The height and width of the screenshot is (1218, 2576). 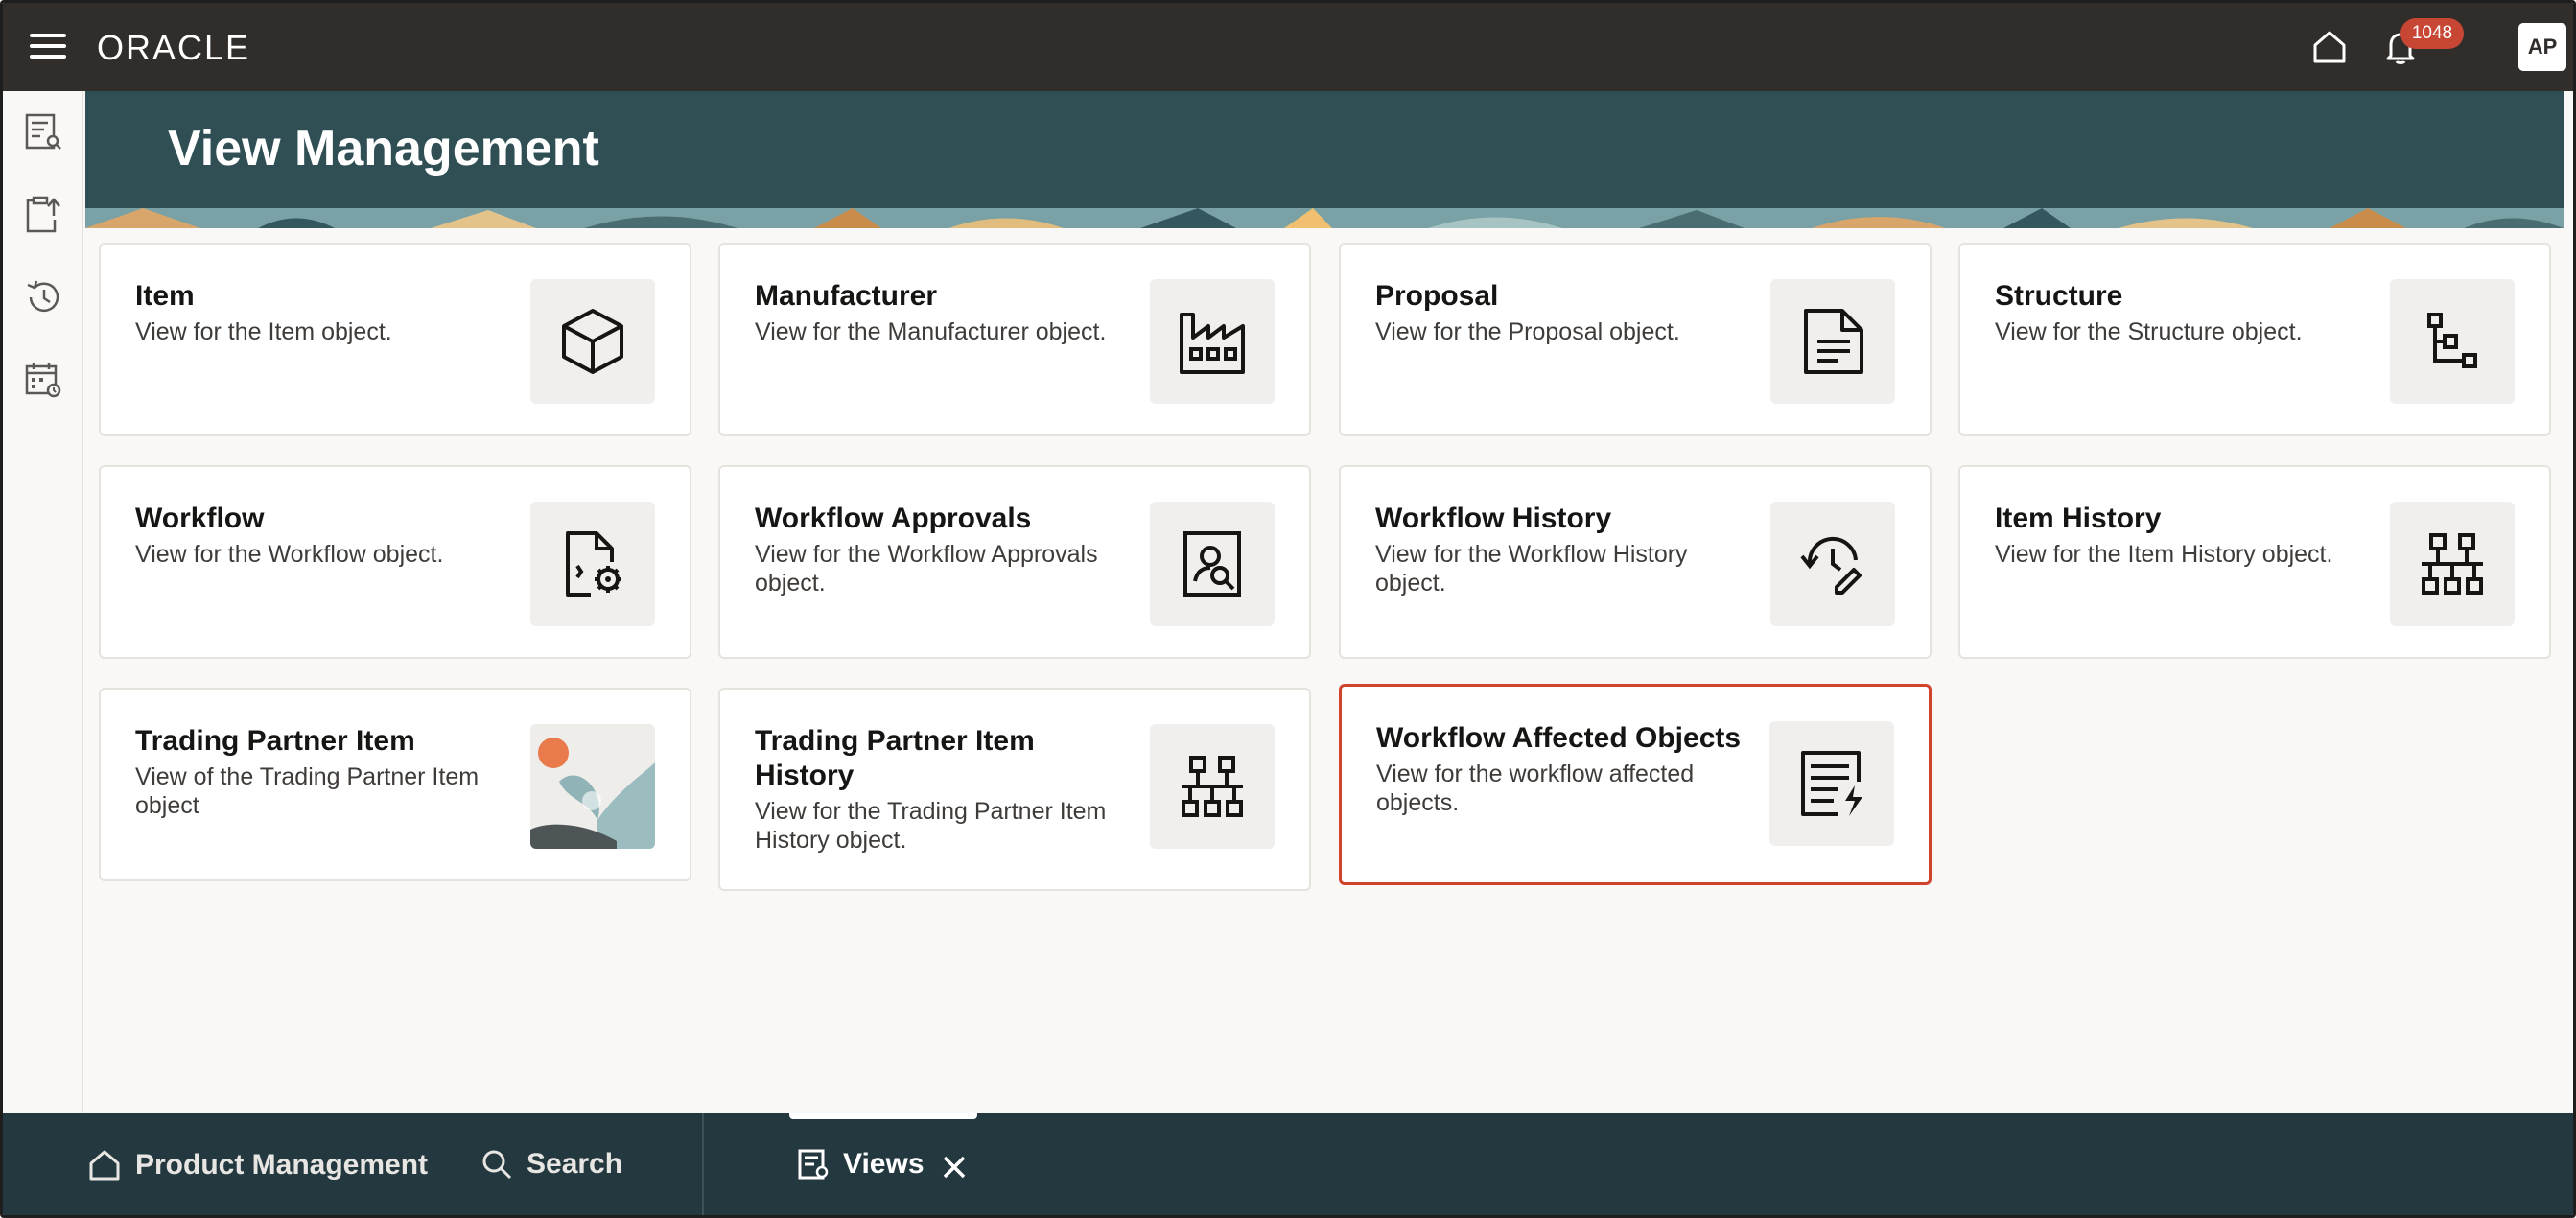 What do you see at coordinates (2542, 47) in the screenshot?
I see `user-avatar: AP` at bounding box center [2542, 47].